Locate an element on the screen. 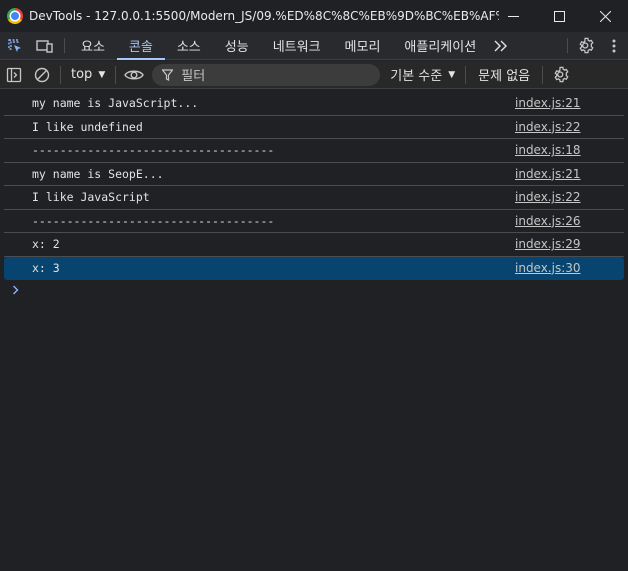  settings-button is located at coordinates (586, 45).